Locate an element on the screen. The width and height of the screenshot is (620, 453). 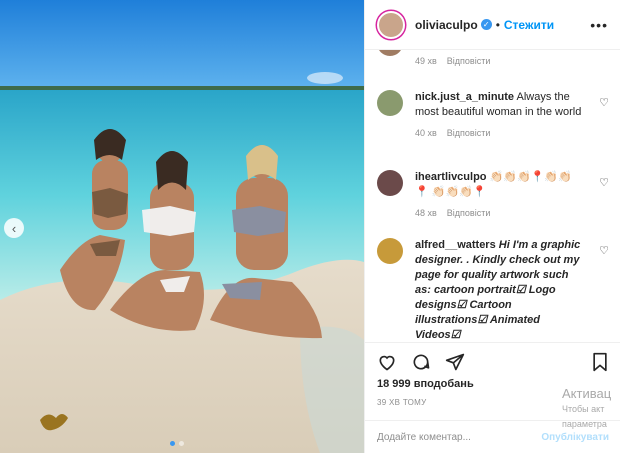
chevron-left-icon: ‹ is located at coordinates (14, 228).